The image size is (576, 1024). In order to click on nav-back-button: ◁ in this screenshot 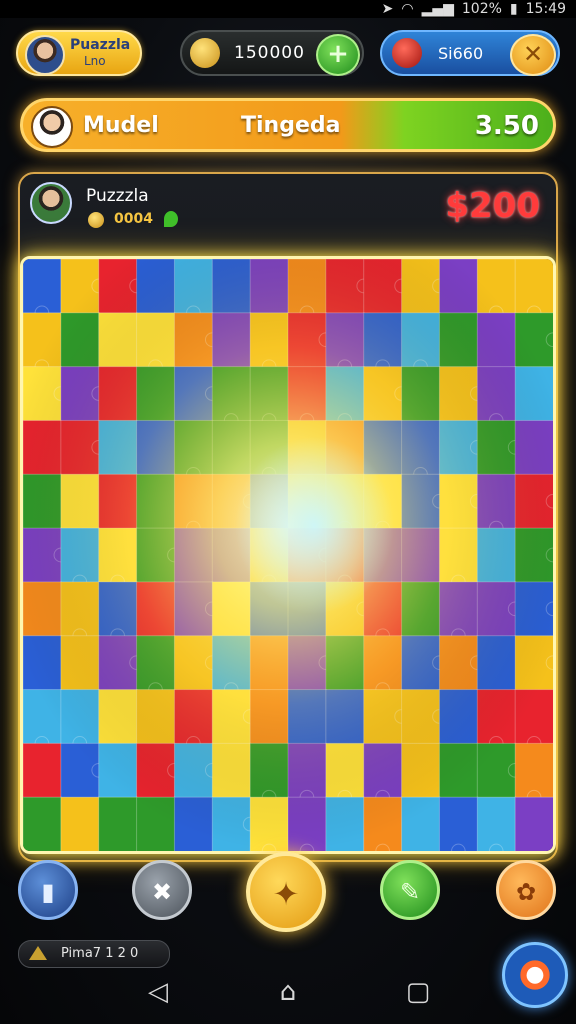, I will do `click(158, 992)`.